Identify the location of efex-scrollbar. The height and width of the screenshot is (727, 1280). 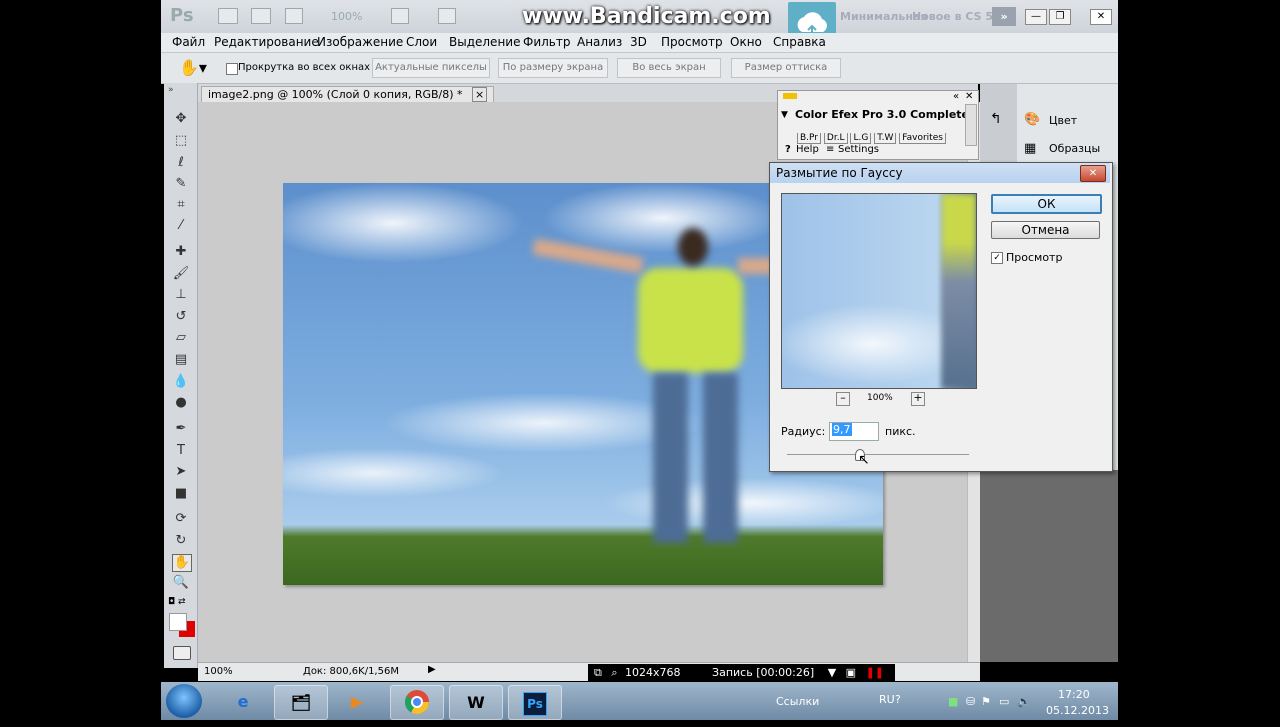
(971, 125).